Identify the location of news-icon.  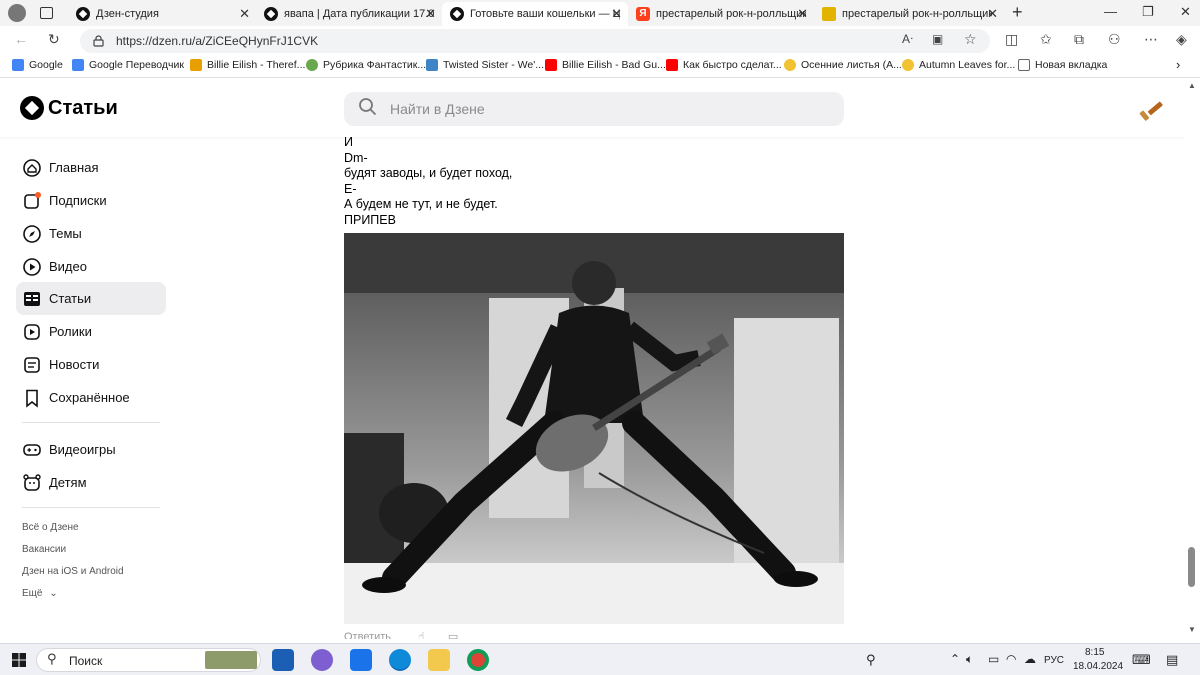
(32, 364).